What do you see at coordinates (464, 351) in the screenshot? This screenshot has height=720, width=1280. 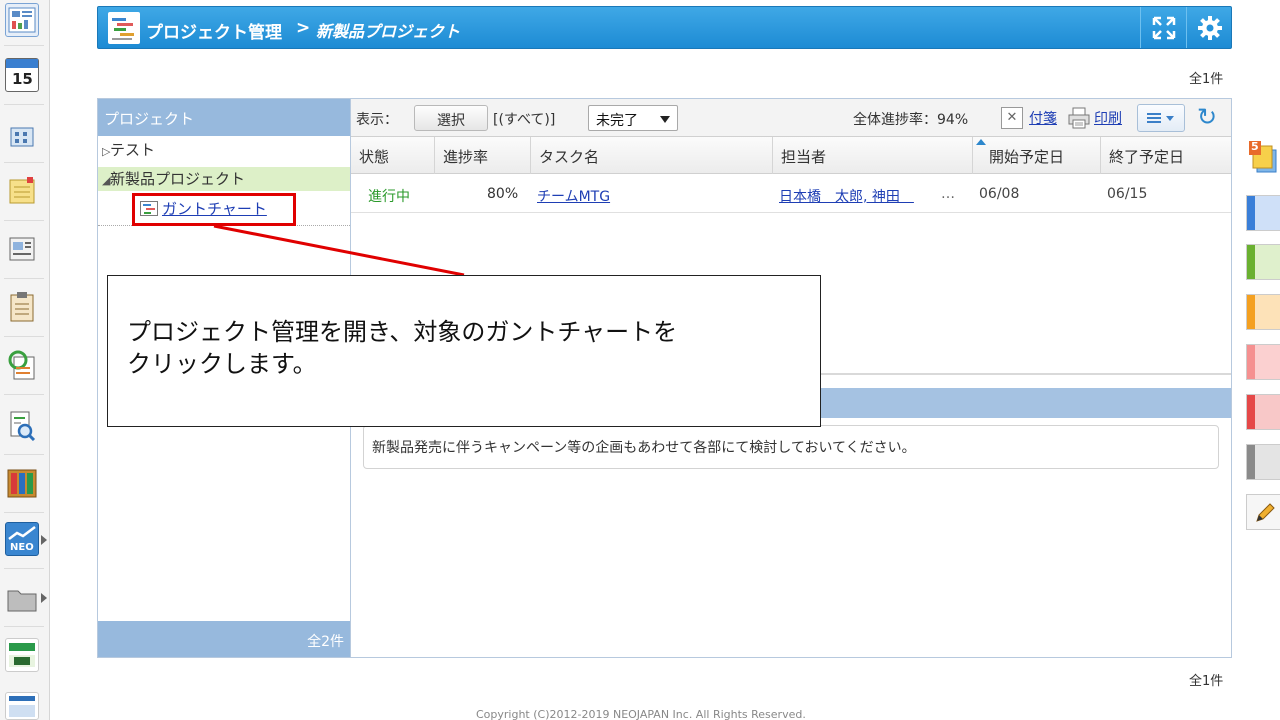 I see `instruction-callout: プロジェクト管理を開き、対象のガントチャートを クリックします。` at bounding box center [464, 351].